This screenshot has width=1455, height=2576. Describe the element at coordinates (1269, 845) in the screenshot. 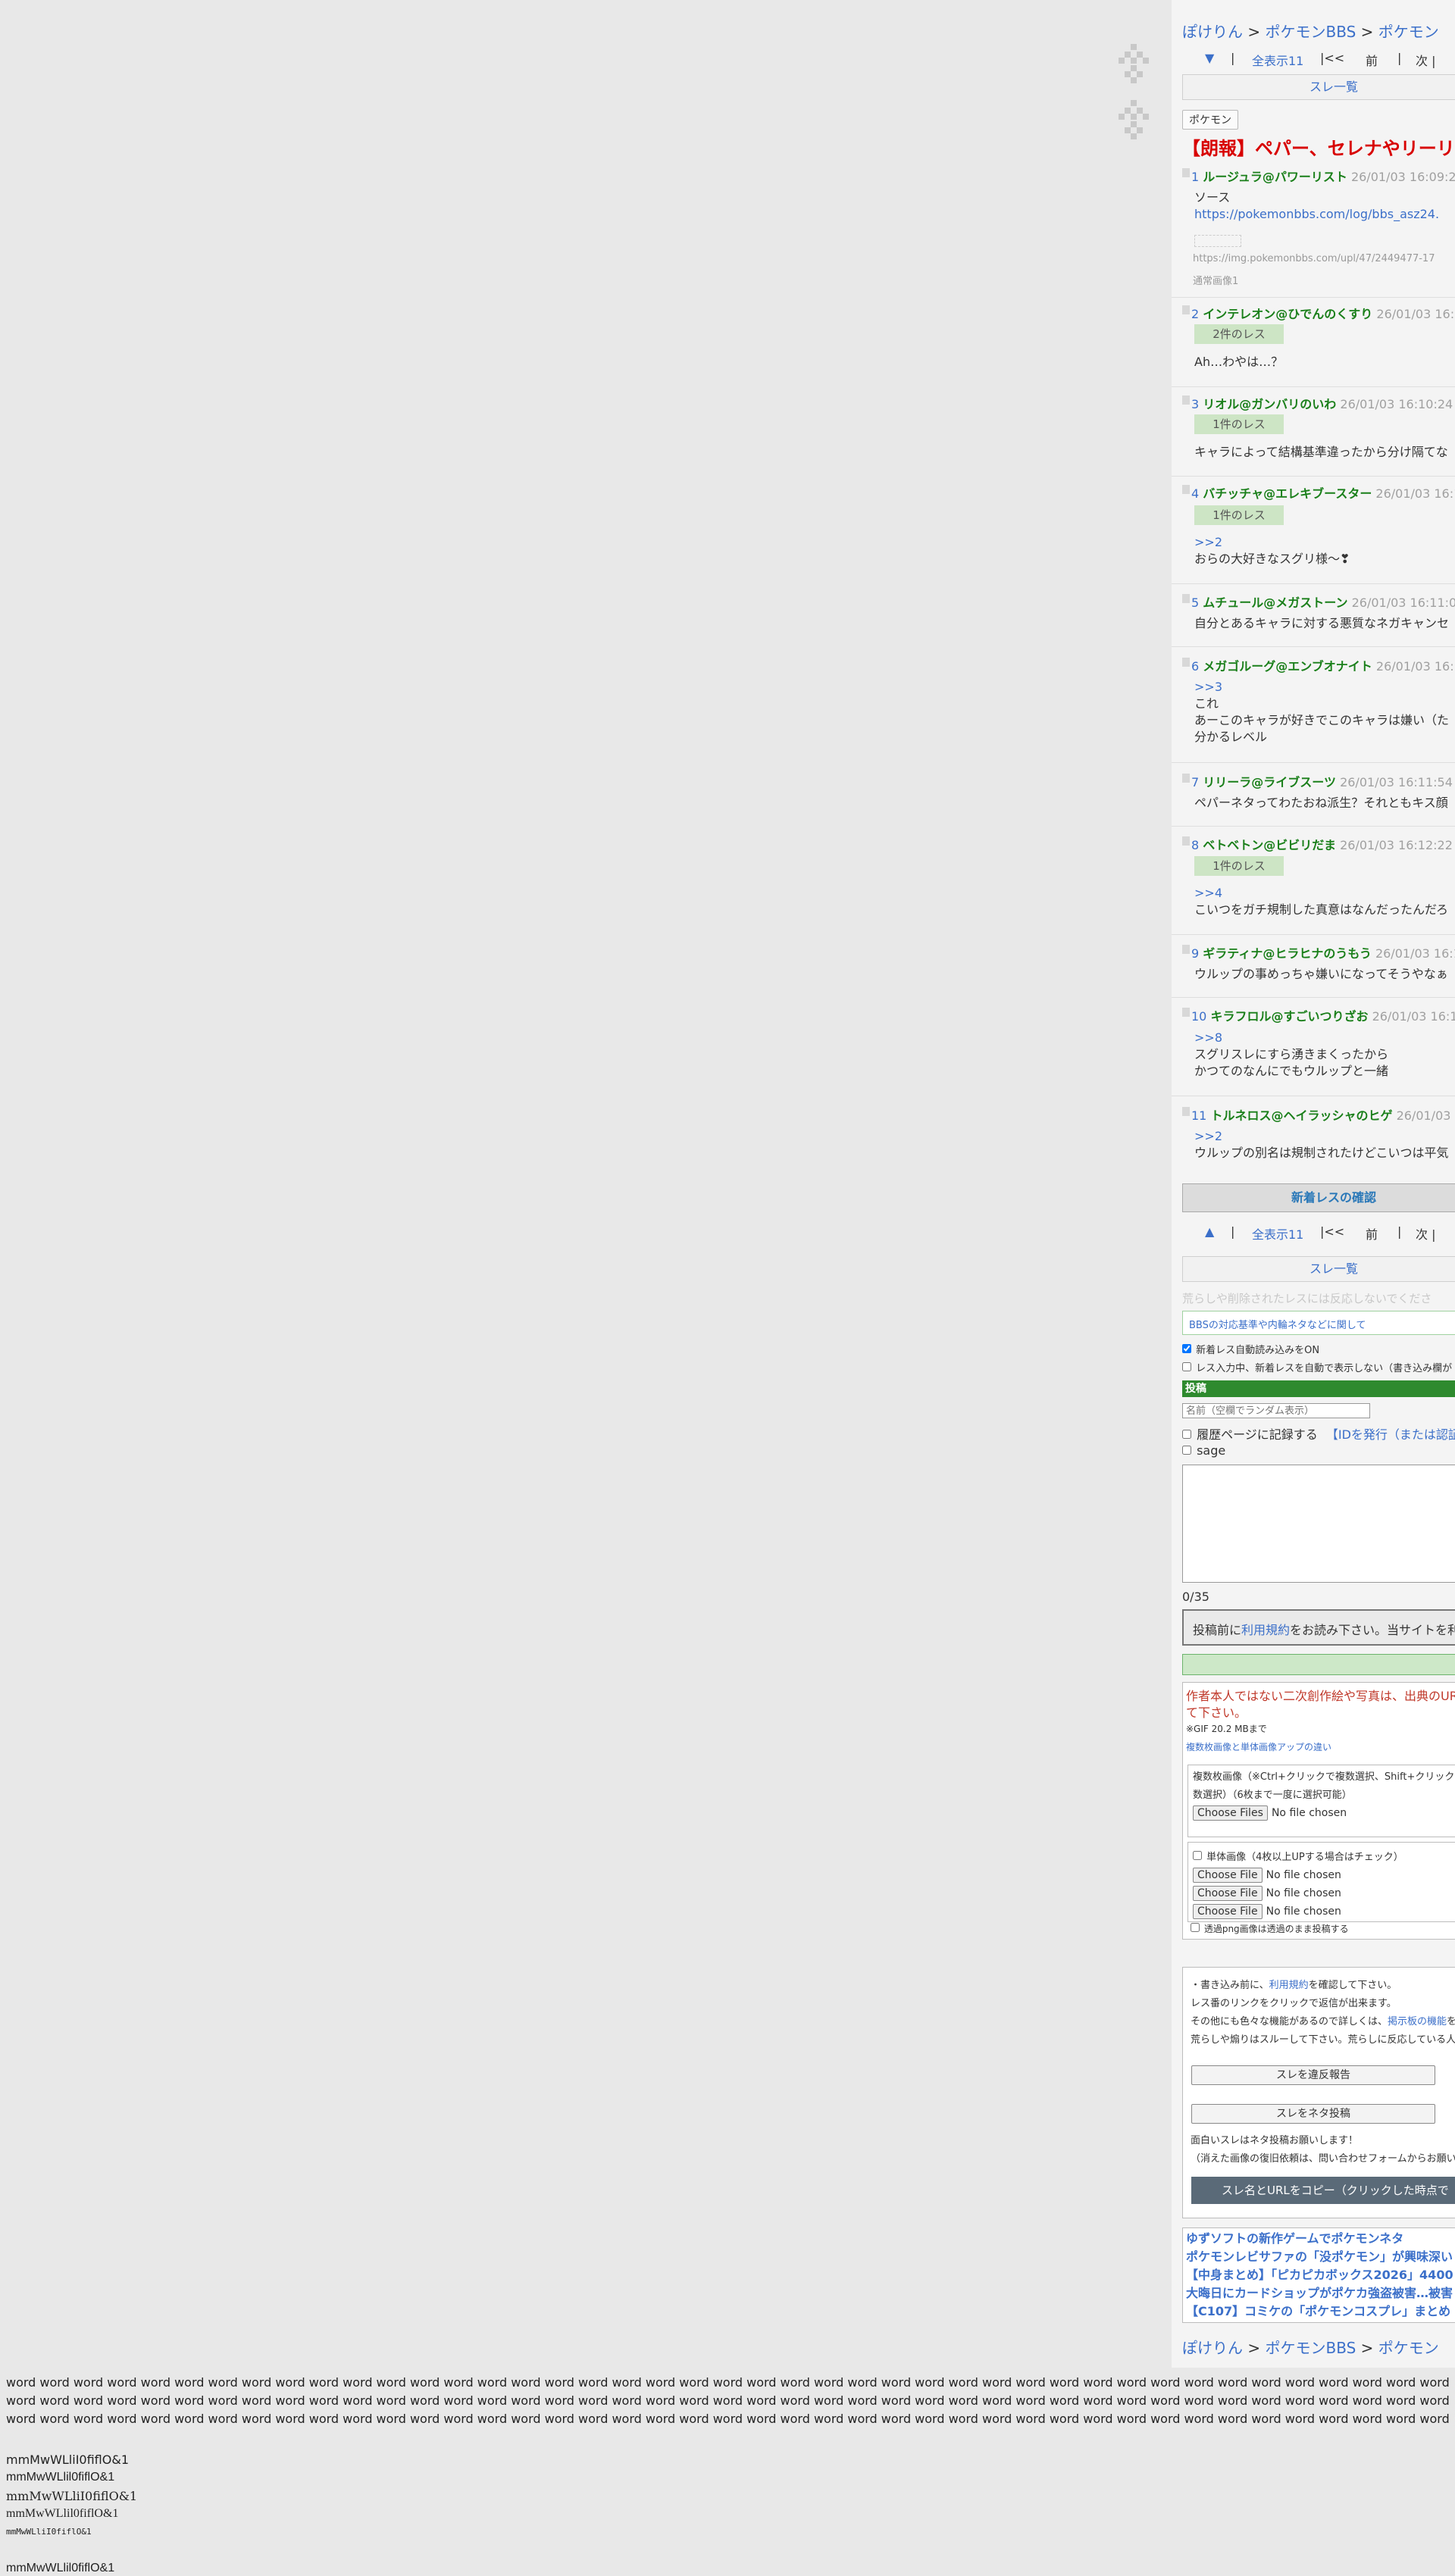

I see `post-author: ベトベトン@ビビリだま` at that location.